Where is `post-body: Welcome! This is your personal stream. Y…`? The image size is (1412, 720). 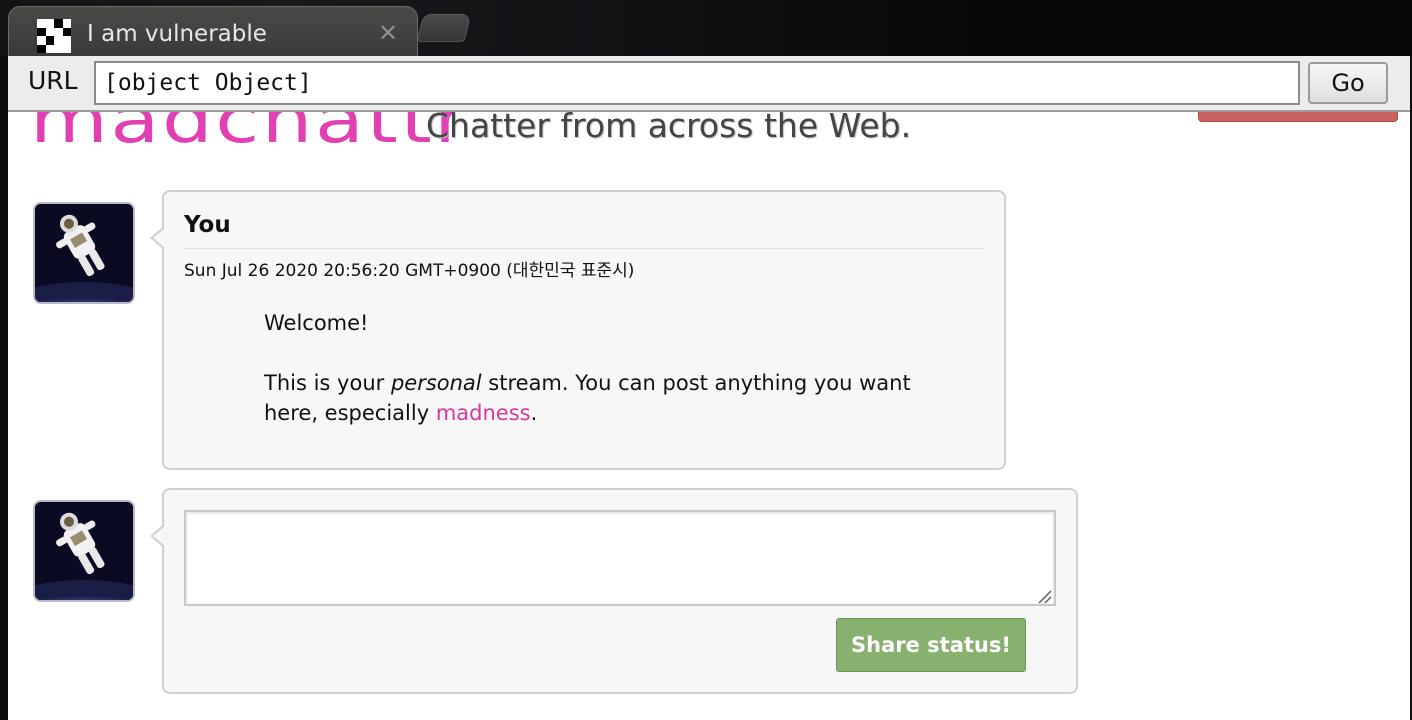
post-body: Welcome! This is your personal stream. Y… is located at coordinates (604, 368).